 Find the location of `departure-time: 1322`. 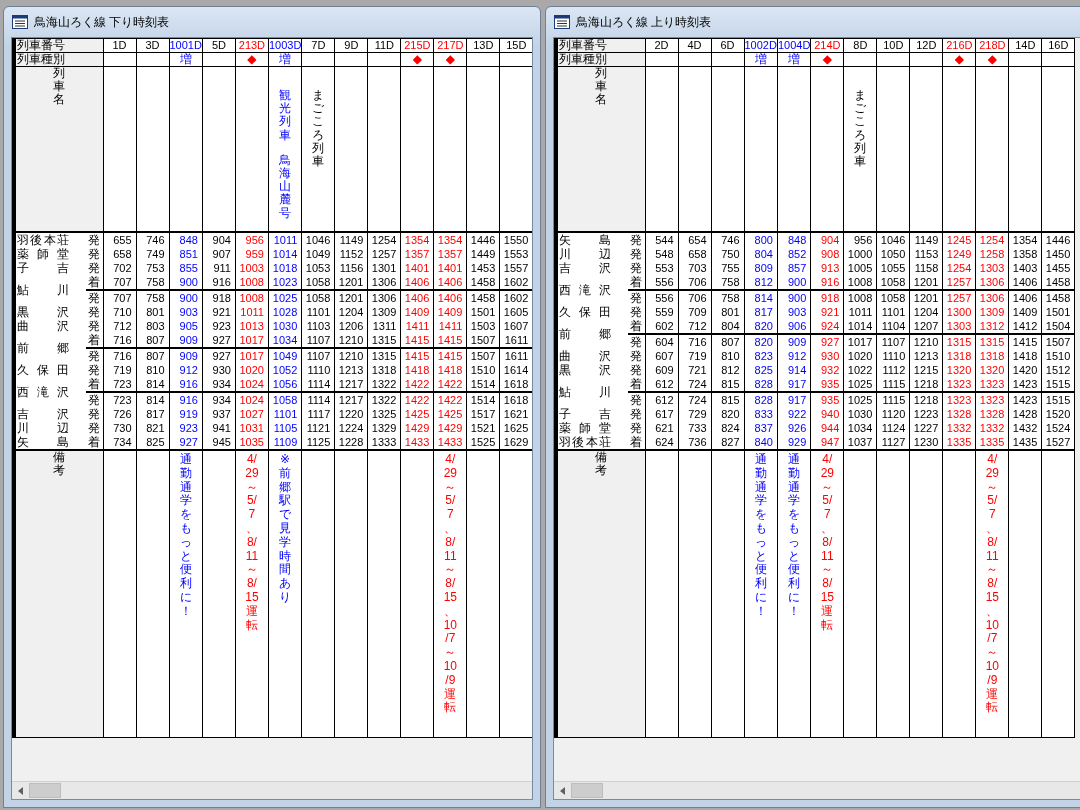

departure-time: 1322 is located at coordinates (384, 399).